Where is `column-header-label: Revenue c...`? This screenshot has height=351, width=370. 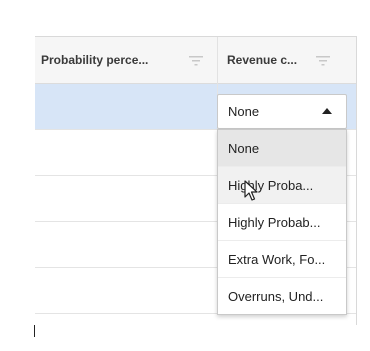
column-header-label: Revenue c... is located at coordinates (262, 60).